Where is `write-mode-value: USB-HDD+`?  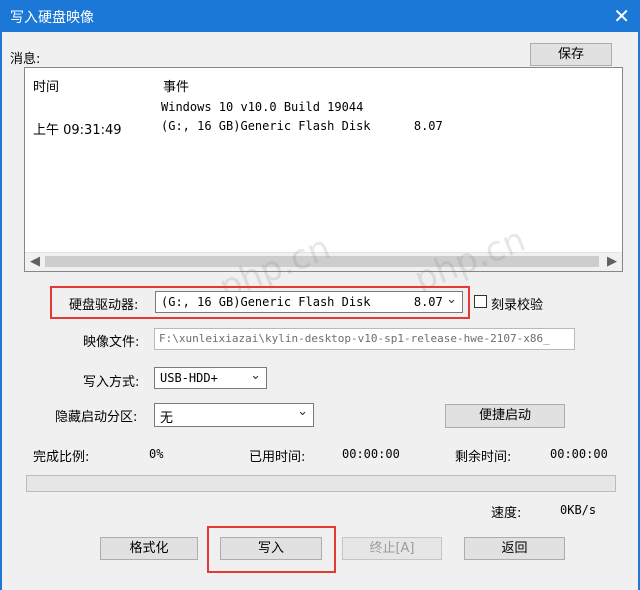
write-mode-value: USB-HDD+ is located at coordinates (189, 378).